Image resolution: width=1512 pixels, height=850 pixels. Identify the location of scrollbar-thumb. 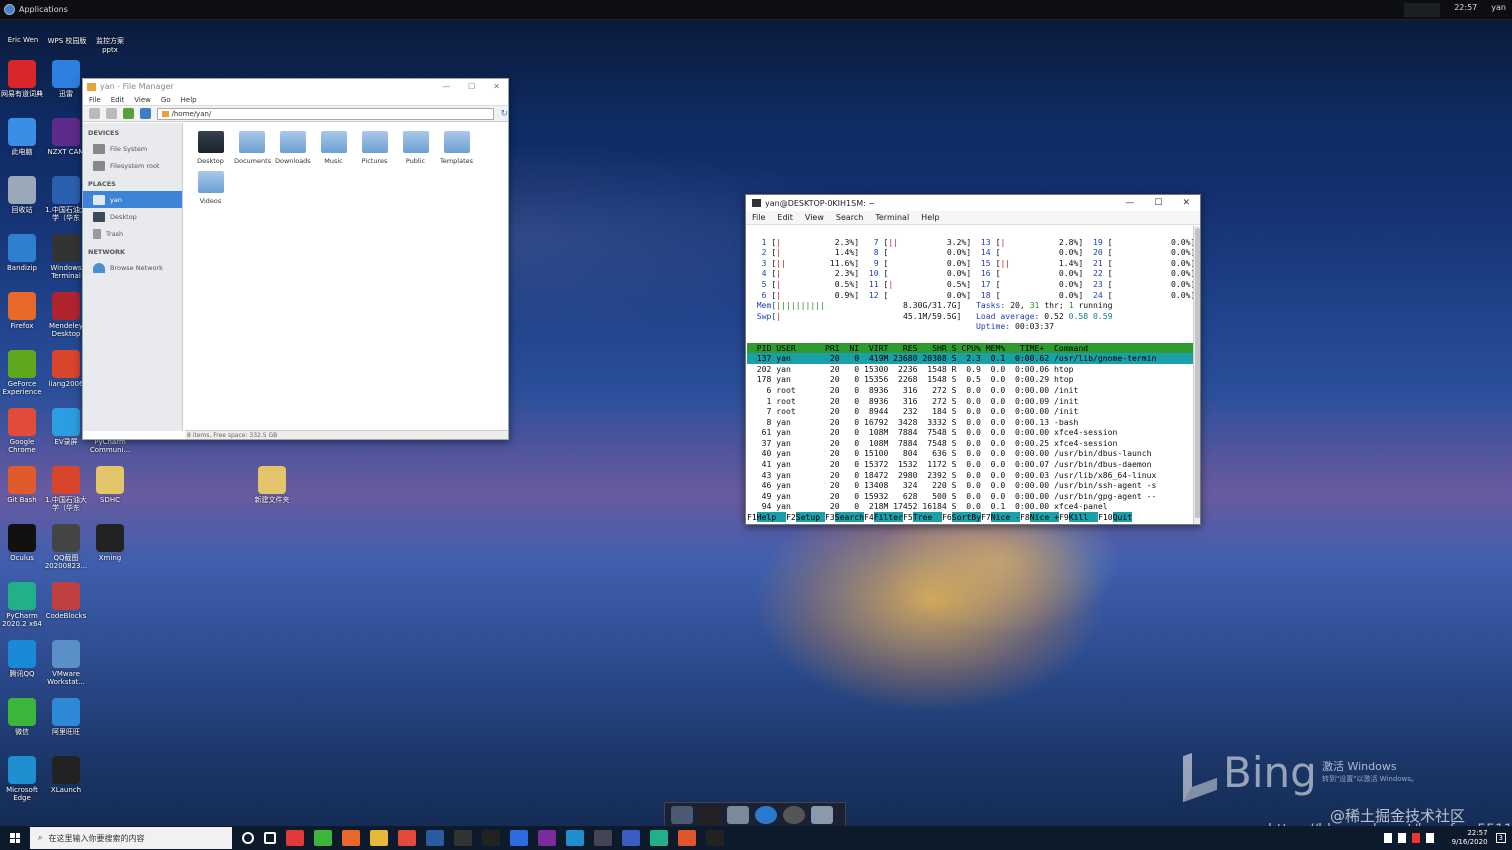
(1197, 373).